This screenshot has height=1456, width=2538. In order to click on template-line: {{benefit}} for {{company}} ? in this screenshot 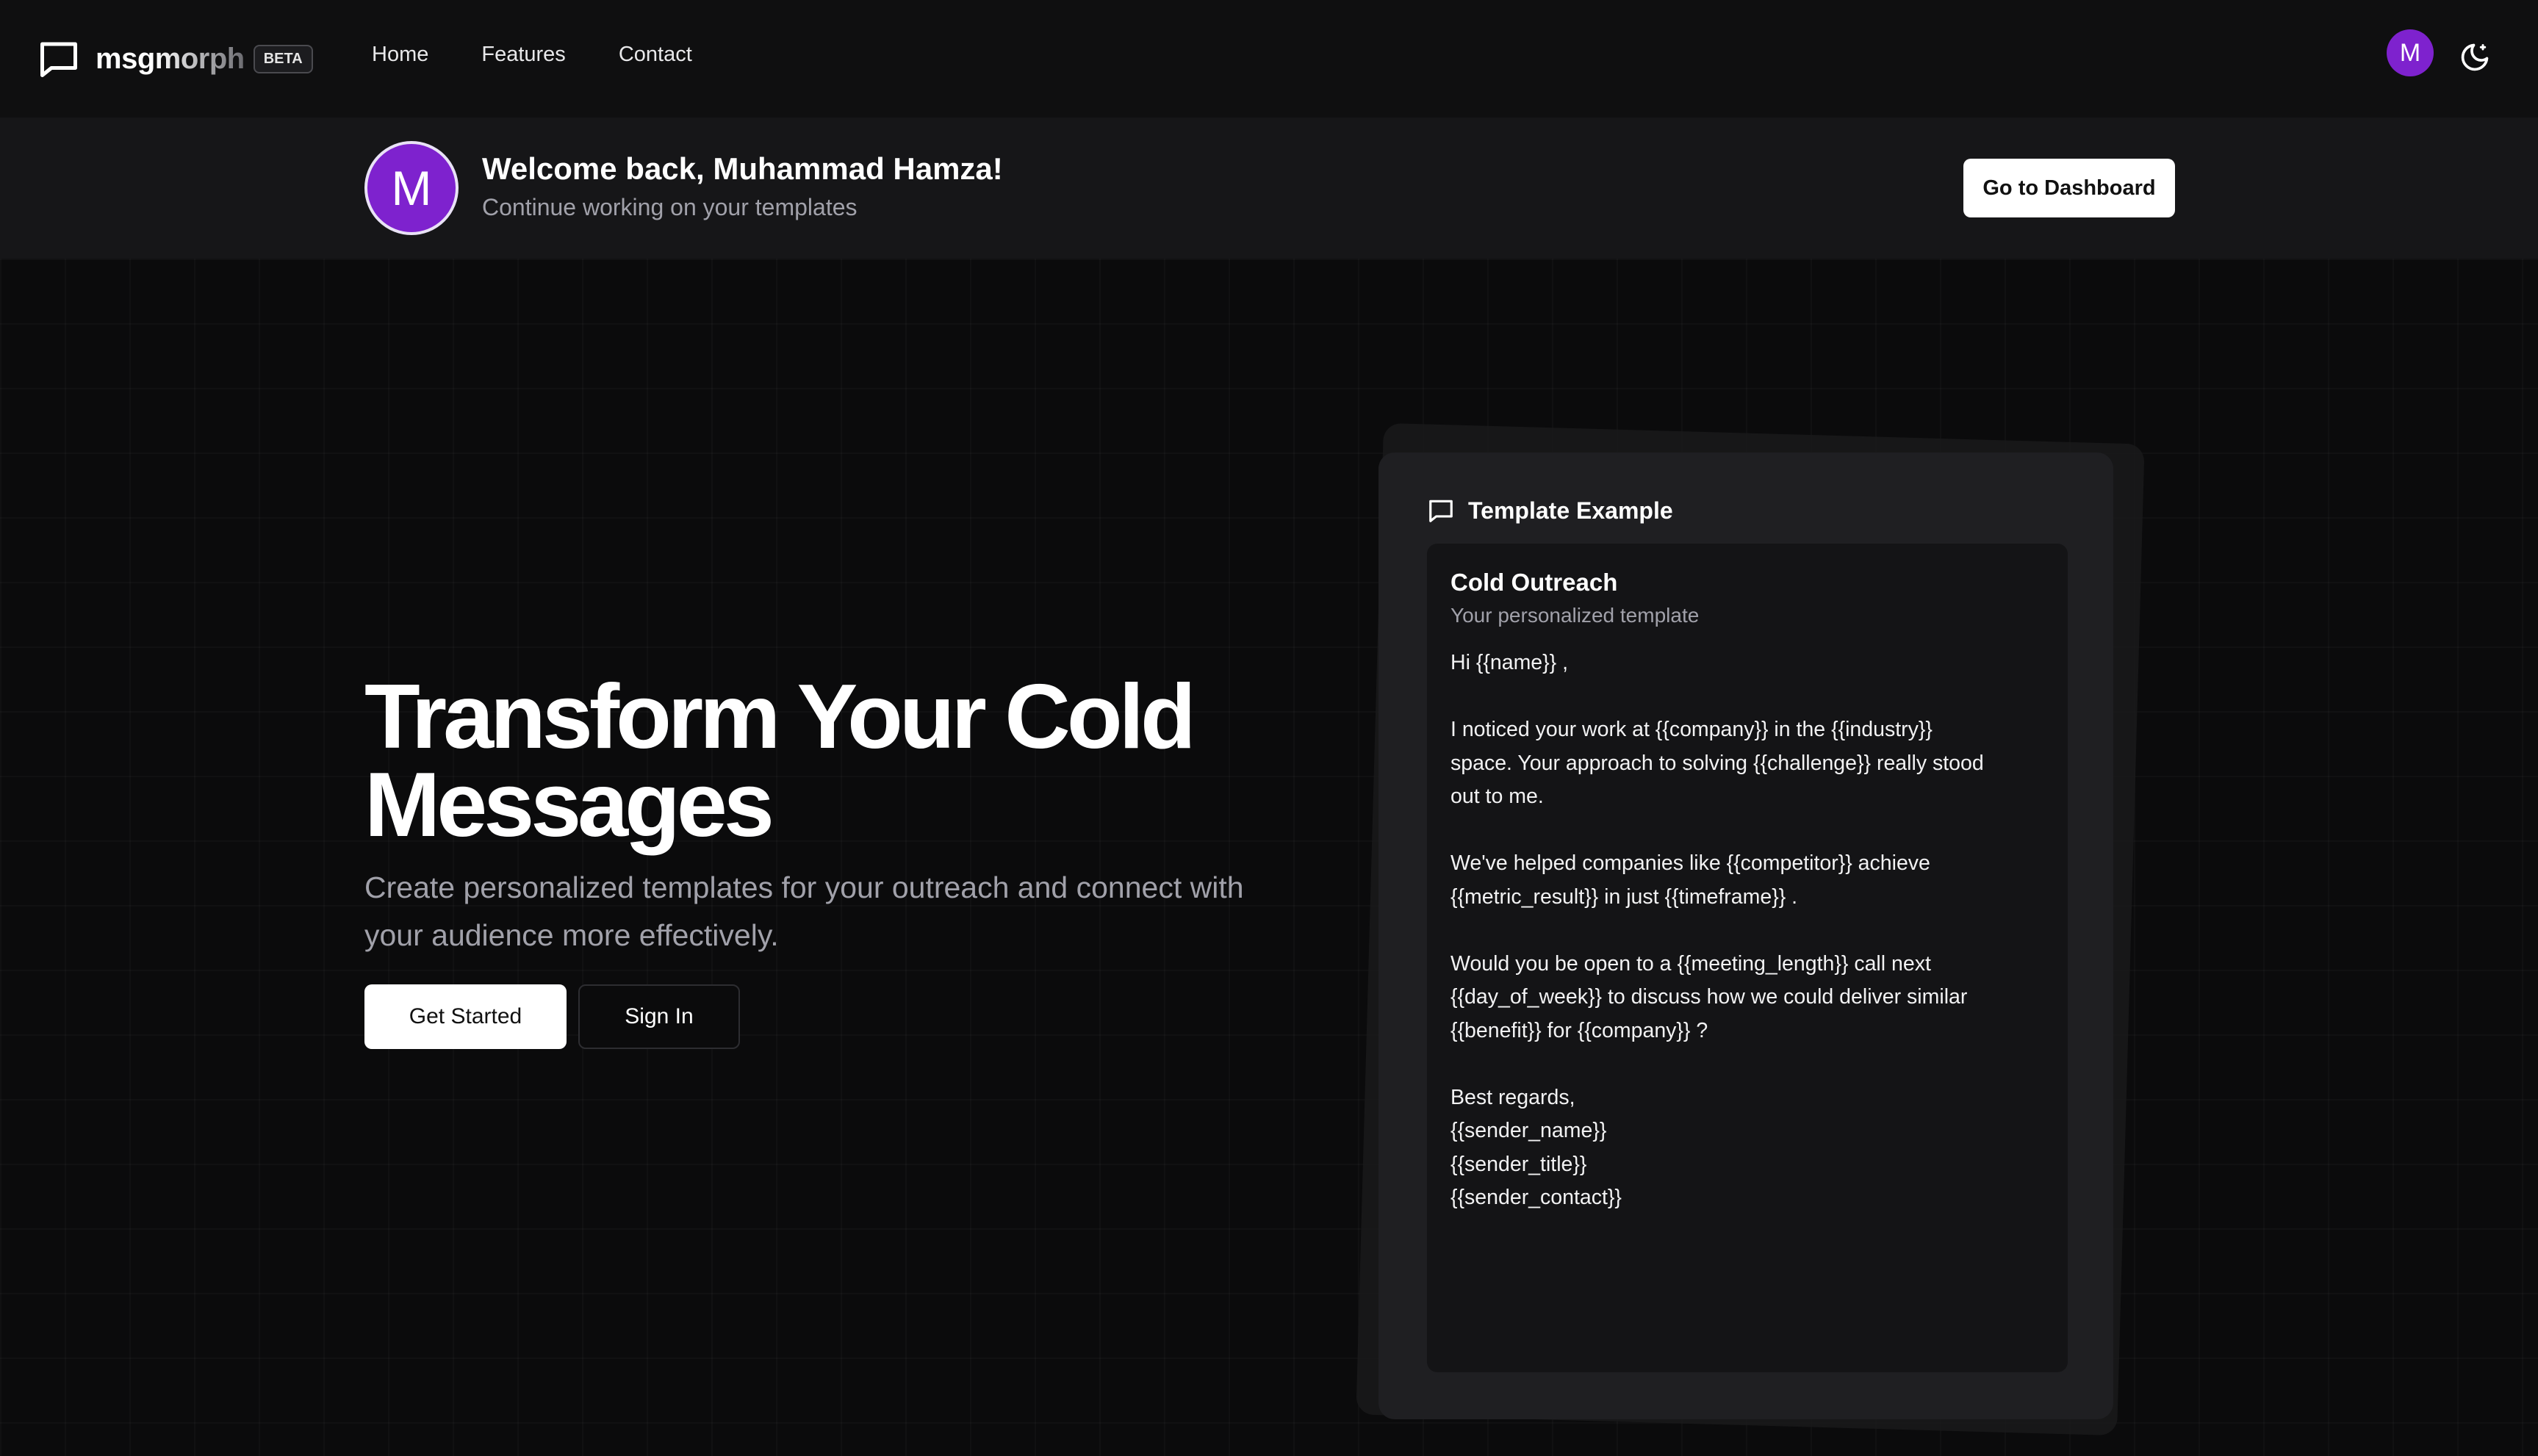, I will do `click(1579, 1030)`.